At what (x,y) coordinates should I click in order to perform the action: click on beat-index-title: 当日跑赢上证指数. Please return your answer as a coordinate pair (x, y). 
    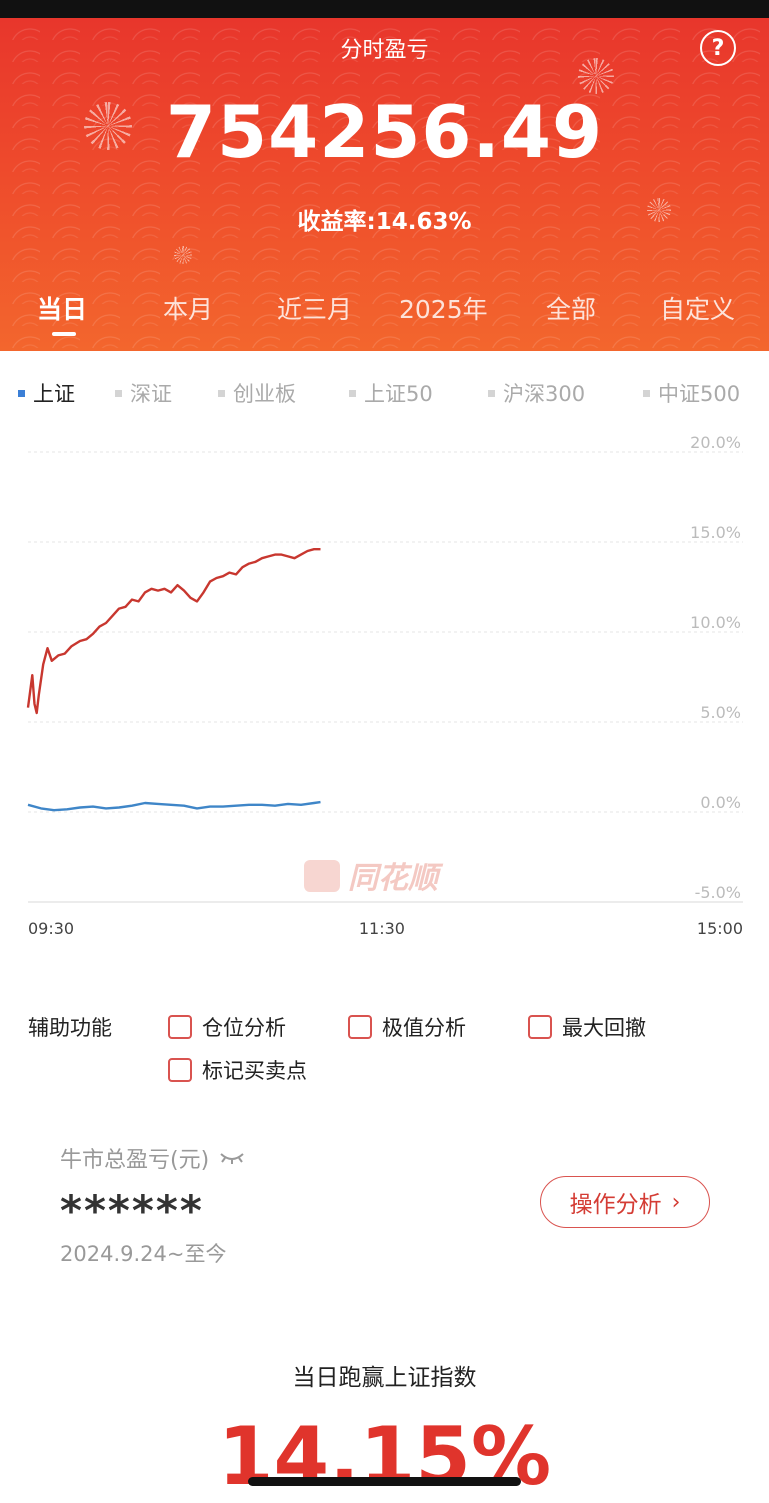
    Looking at the image, I should click on (384, 1378).